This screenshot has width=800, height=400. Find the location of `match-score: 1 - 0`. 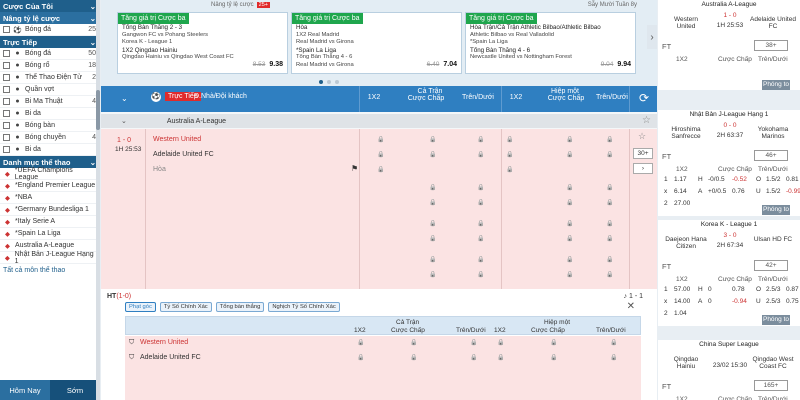

match-score: 1 - 0 is located at coordinates (124, 140).